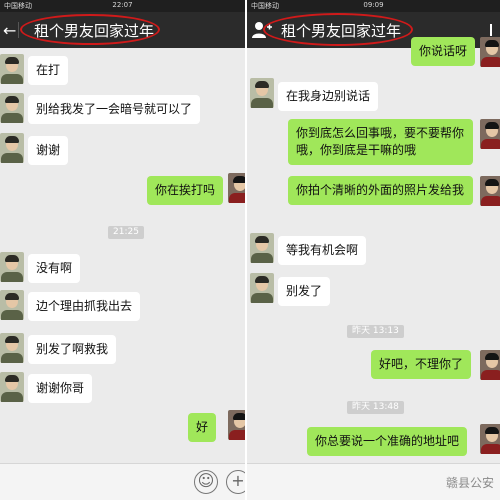 The width and height of the screenshot is (500, 500). I want to click on incoming-message: 在我身边别说话, so click(328, 96).